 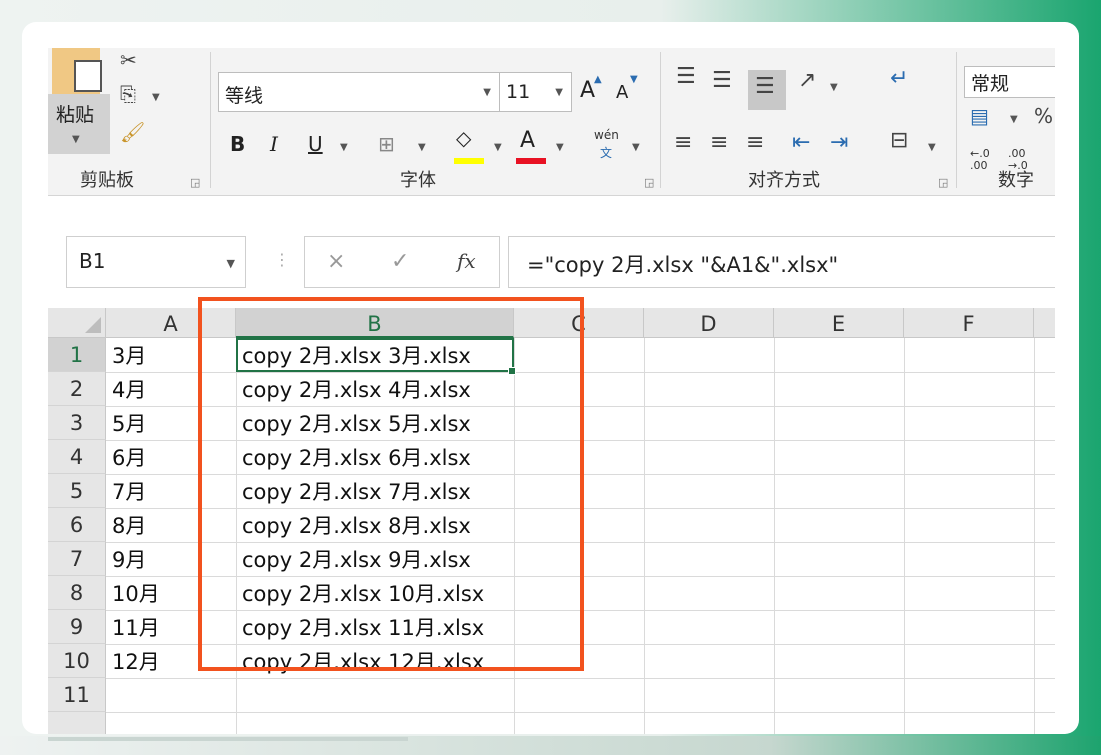 What do you see at coordinates (76, 139) in the screenshot?
I see `paste-dropdown-icon: ▼` at bounding box center [76, 139].